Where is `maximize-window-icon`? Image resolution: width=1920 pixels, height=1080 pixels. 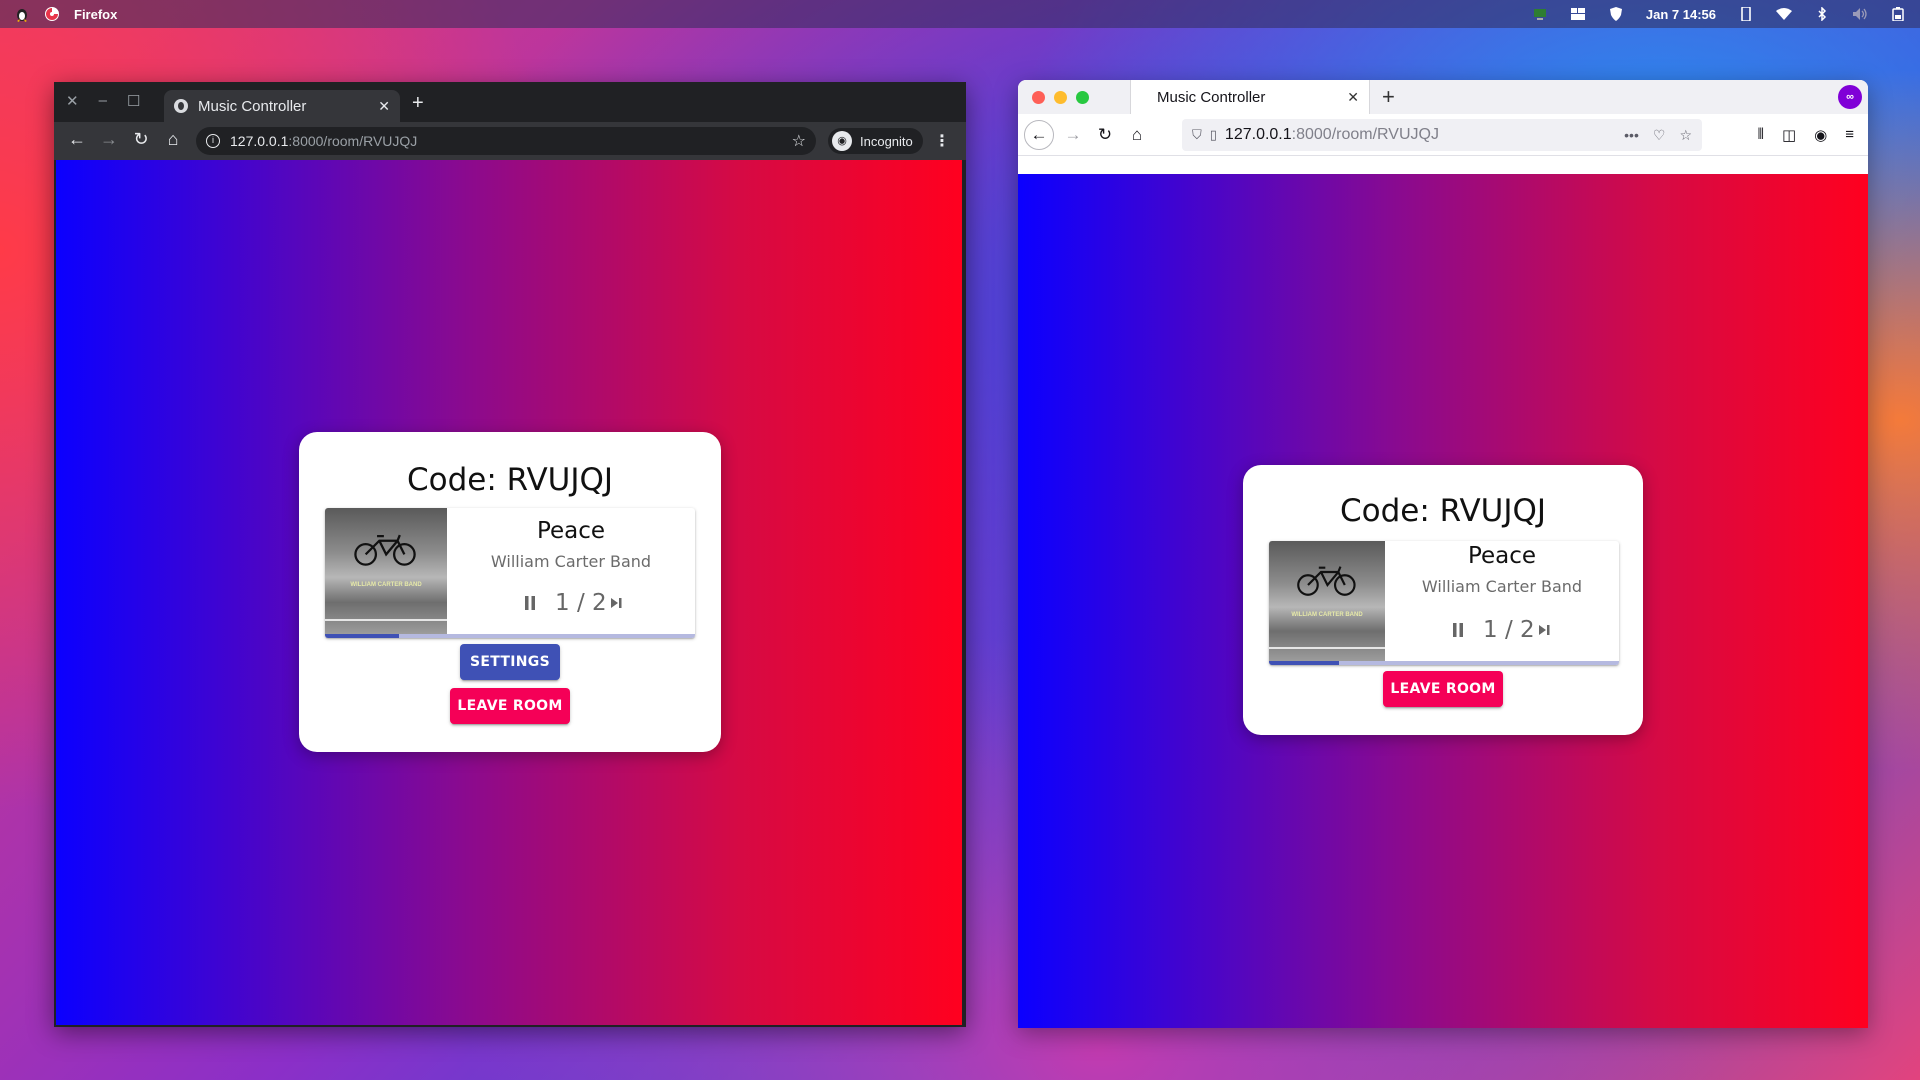 maximize-window-icon is located at coordinates (1082, 97).